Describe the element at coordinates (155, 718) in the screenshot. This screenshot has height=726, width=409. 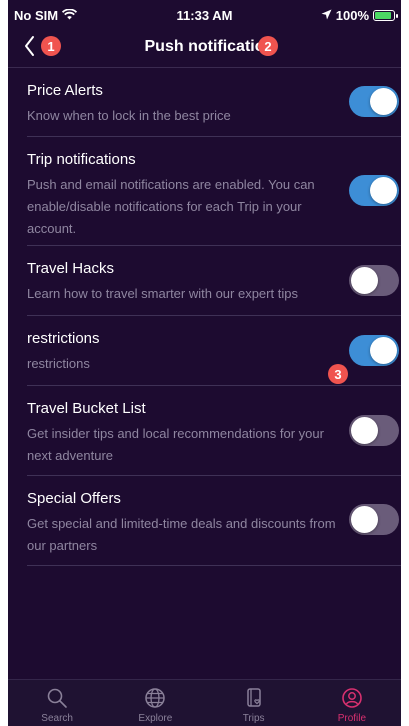
I see `tab-label: Explore` at that location.